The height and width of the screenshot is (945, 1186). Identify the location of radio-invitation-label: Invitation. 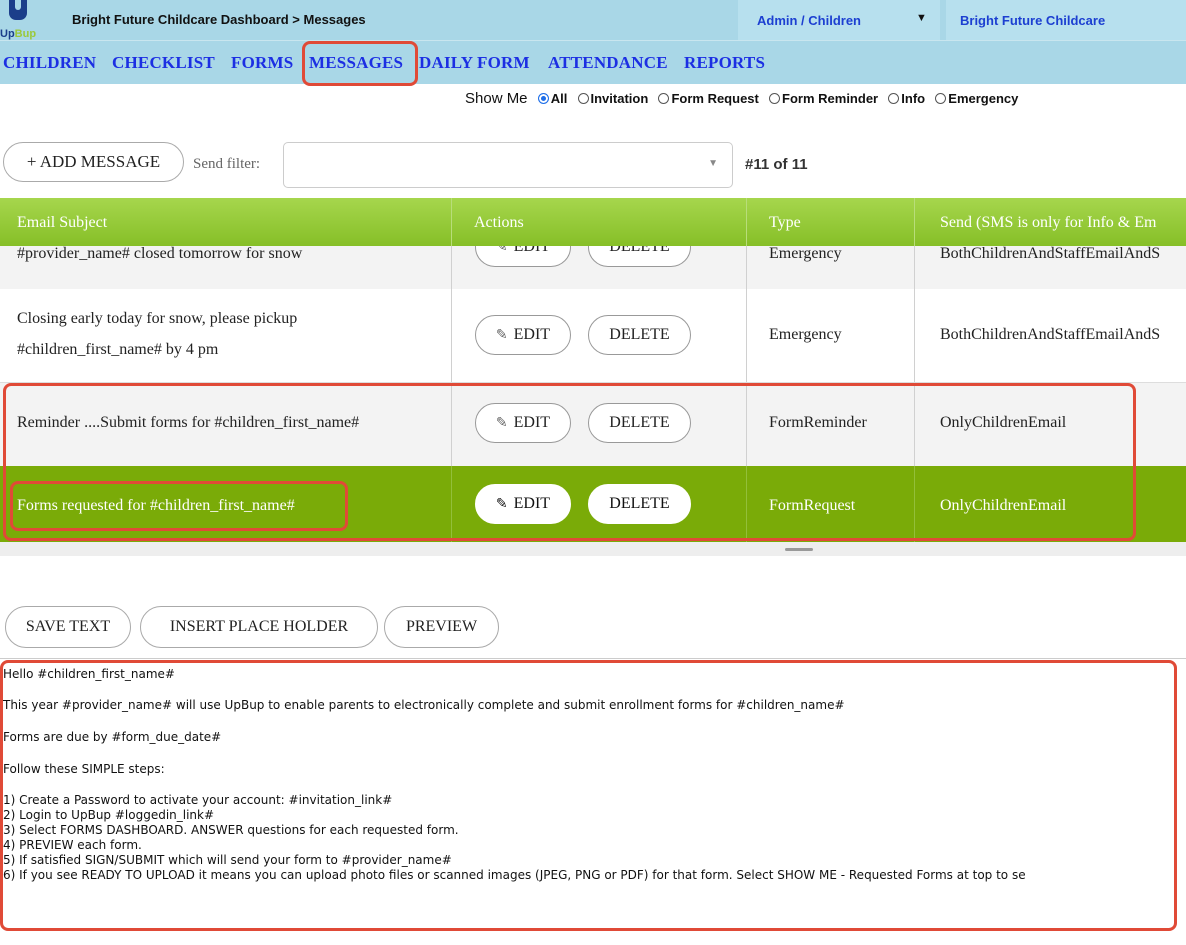
(619, 98).